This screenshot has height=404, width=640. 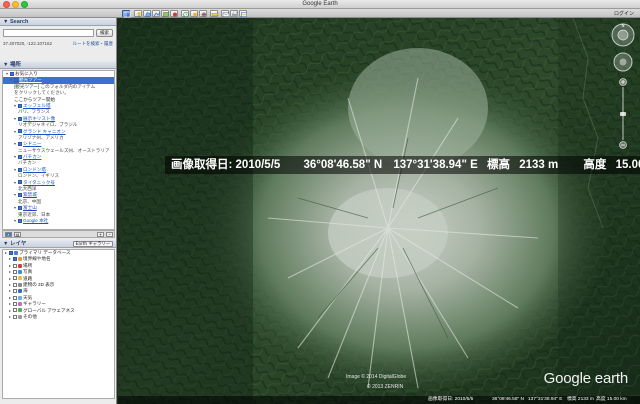 What do you see at coordinates (30, 207) in the screenshot?
I see `places-tree-item-label: 富士山` at bounding box center [30, 207].